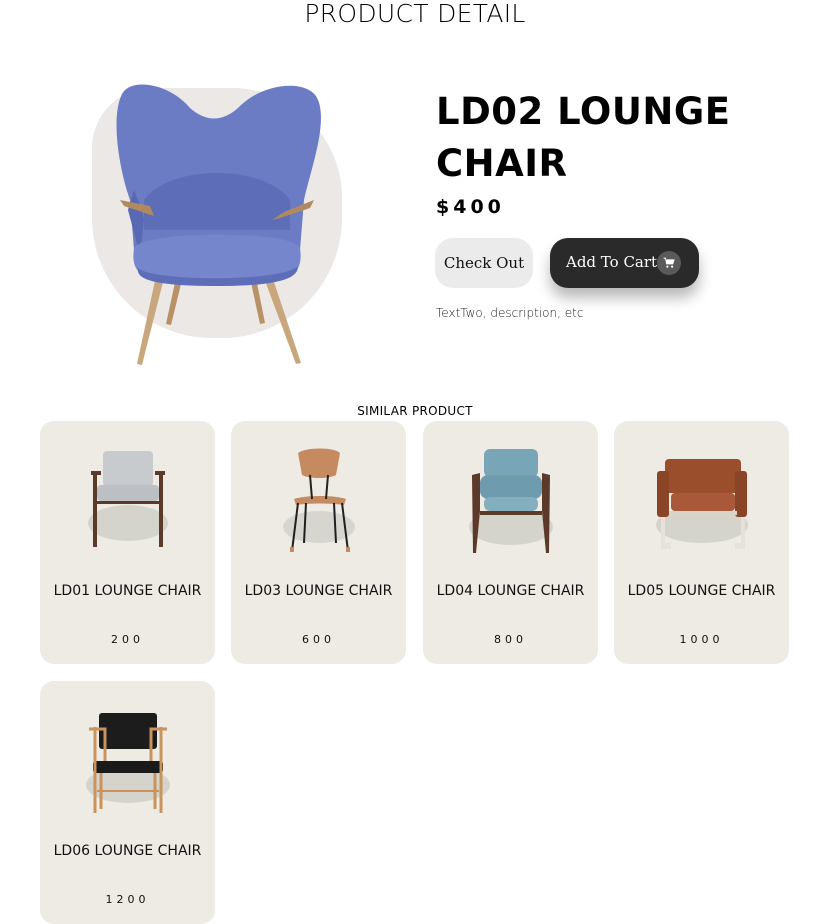 The width and height of the screenshot is (821, 924). What do you see at coordinates (127, 639) in the screenshot?
I see `similar-product-price: 200` at bounding box center [127, 639].